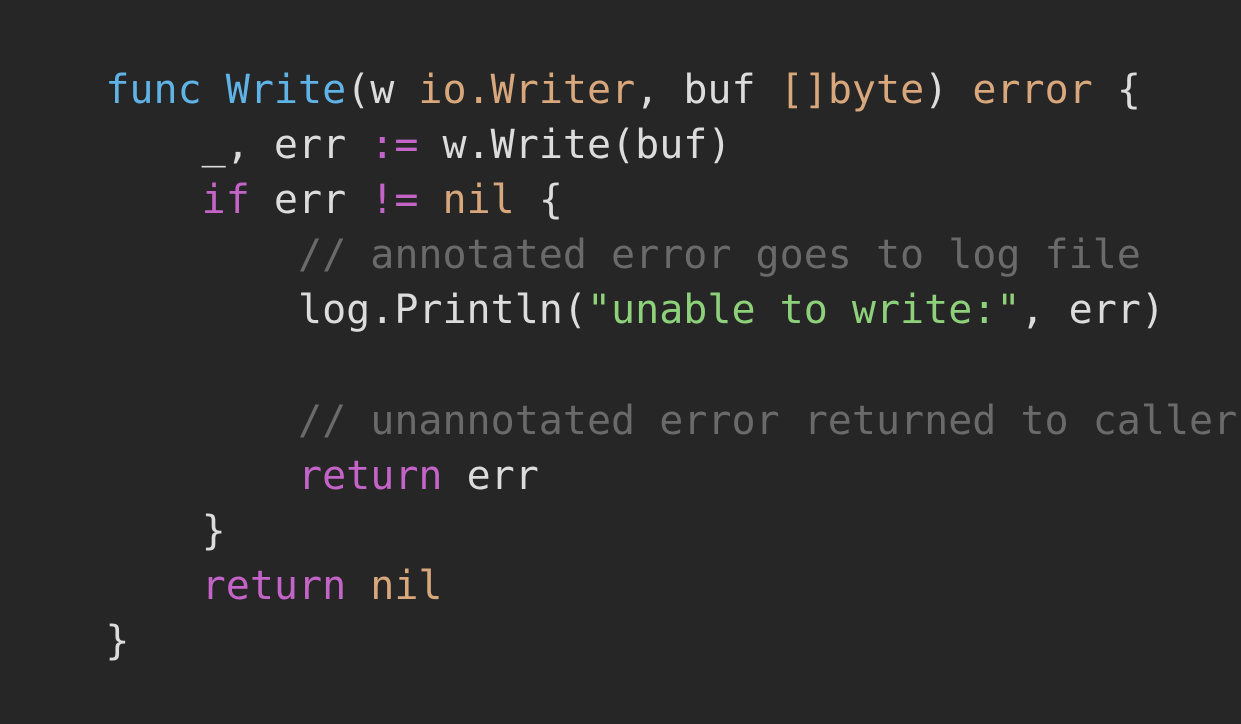 The width and height of the screenshot is (1241, 724). Describe the element at coordinates (286, 170) in the screenshot. I see `code-line-3: if err != nil {` at that location.